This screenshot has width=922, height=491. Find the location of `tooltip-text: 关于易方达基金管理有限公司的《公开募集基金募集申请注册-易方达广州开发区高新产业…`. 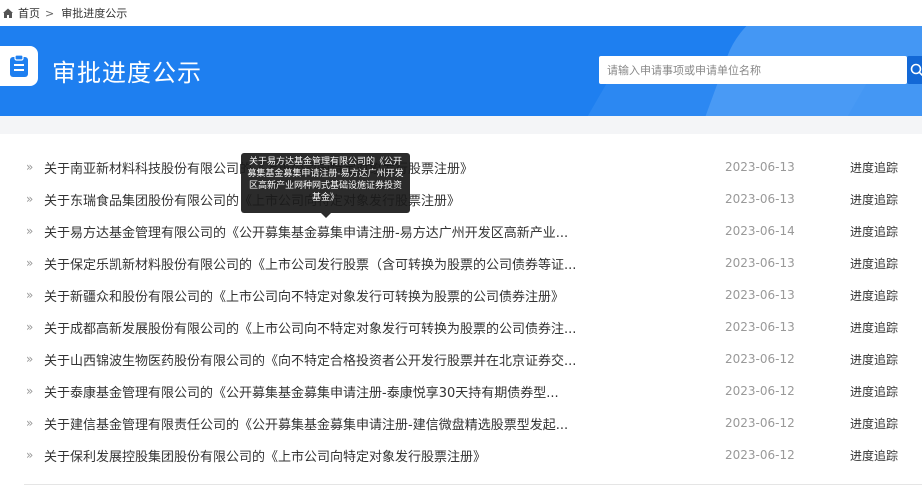

tooltip-text: 关于易方达基金管理有限公司的《公开募集基金募集申请注册-易方达广州开发区高新产业… is located at coordinates (325, 180).